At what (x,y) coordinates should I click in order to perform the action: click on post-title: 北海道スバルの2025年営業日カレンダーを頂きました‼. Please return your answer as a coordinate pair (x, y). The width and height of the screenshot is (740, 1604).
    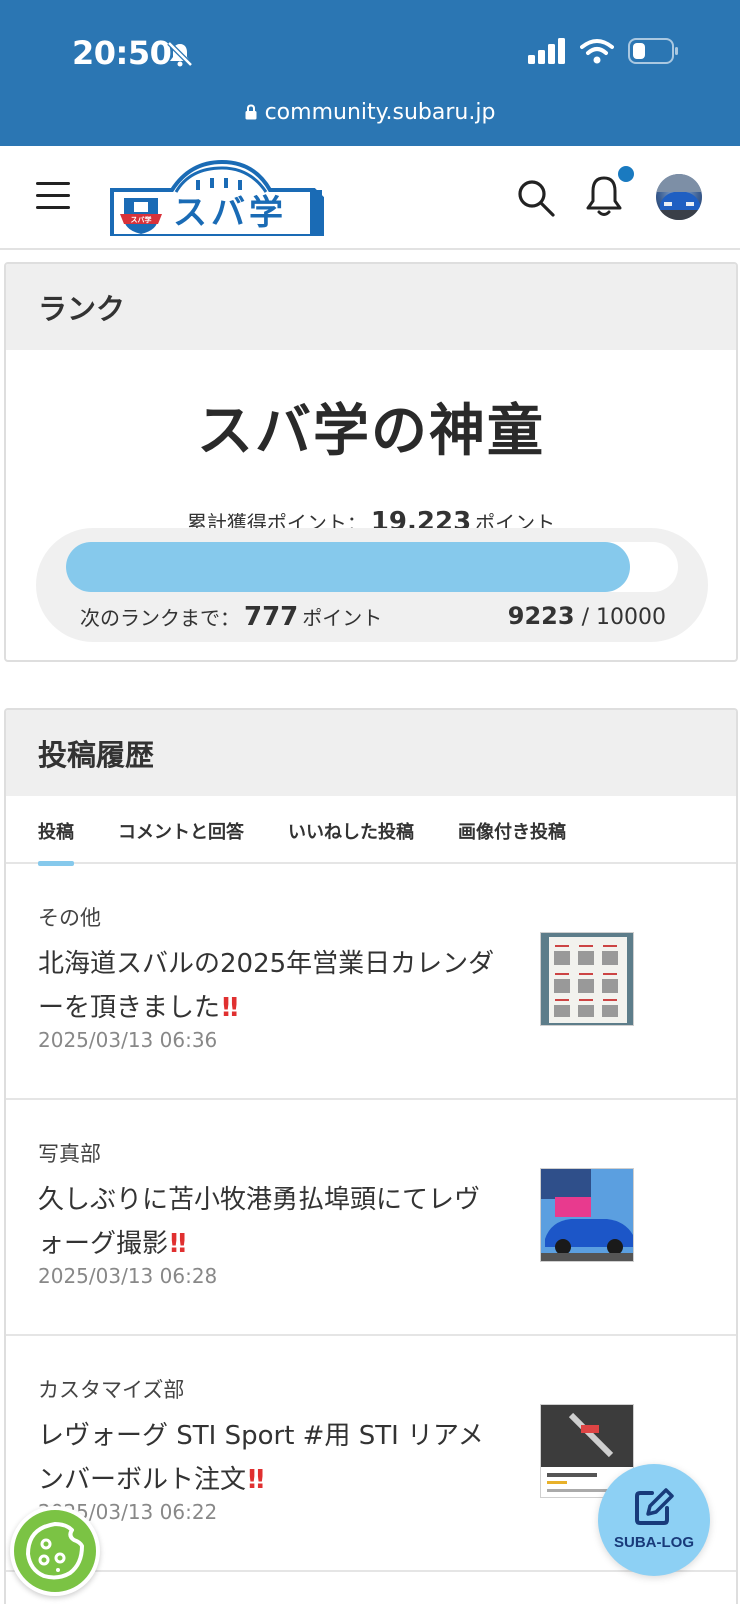
    Looking at the image, I should click on (268, 986).